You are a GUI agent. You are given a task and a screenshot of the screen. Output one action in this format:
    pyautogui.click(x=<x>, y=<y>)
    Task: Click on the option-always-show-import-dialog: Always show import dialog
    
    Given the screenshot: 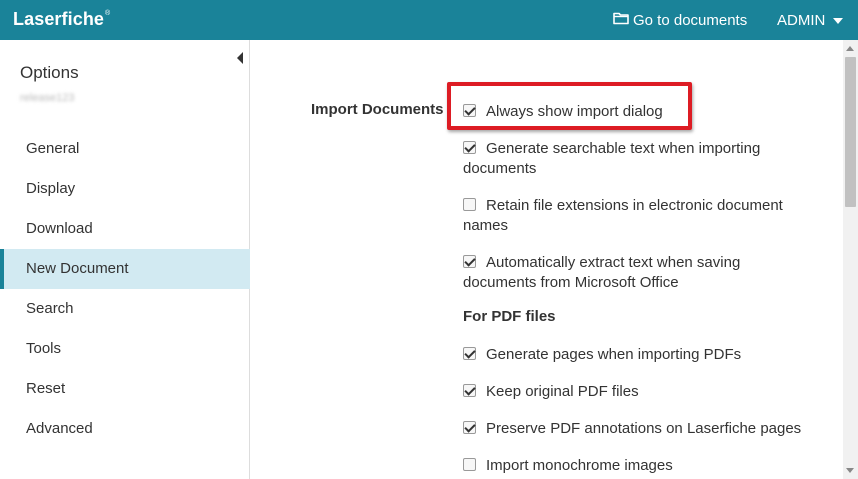 What is the action you would take?
    pyautogui.click(x=638, y=112)
    